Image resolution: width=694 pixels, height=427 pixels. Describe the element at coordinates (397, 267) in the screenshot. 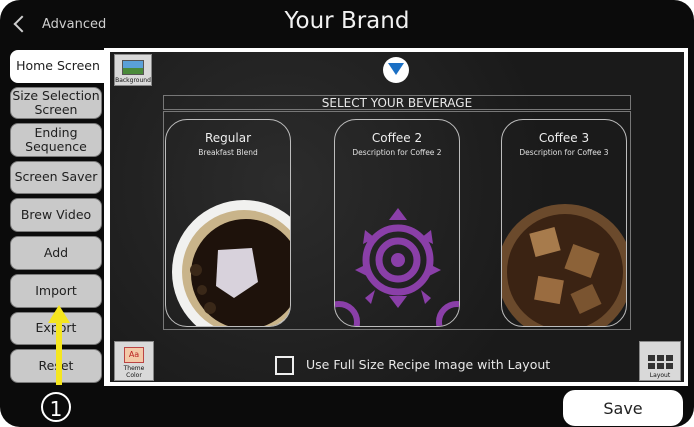

I see `pattern-image` at that location.